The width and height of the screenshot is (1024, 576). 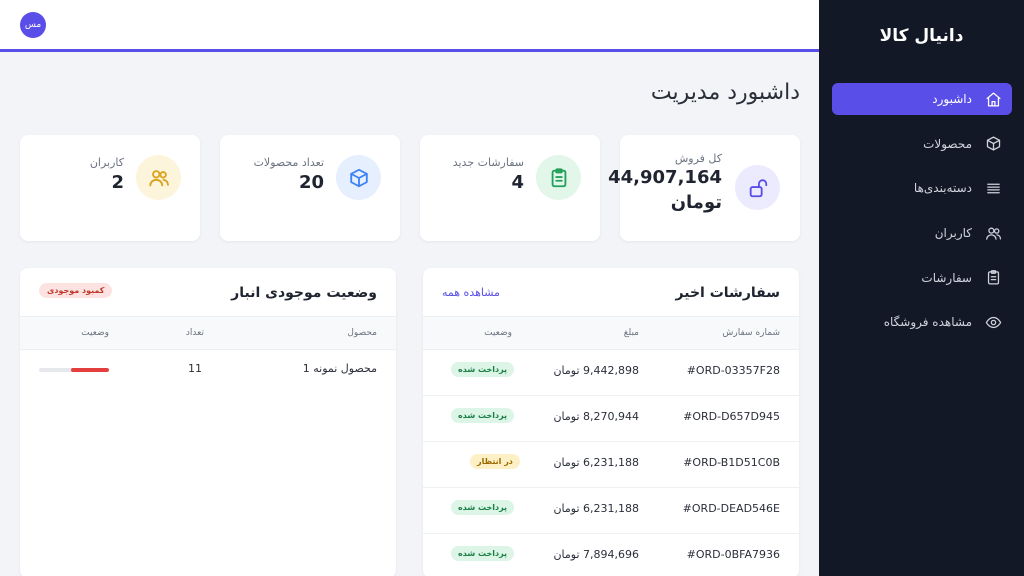 I want to click on table-row: #ORD-DEAD546E 6,231,188 تومان پرداخت شده, so click(x=611, y=511).